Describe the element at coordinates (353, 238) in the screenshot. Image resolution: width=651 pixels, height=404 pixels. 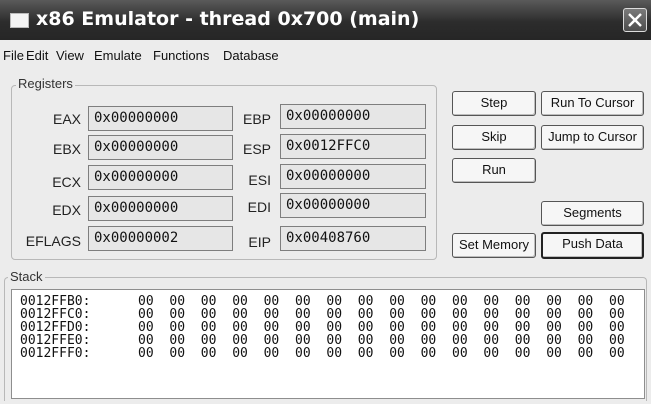
I see `register-field-eip: 0x00408760` at that location.